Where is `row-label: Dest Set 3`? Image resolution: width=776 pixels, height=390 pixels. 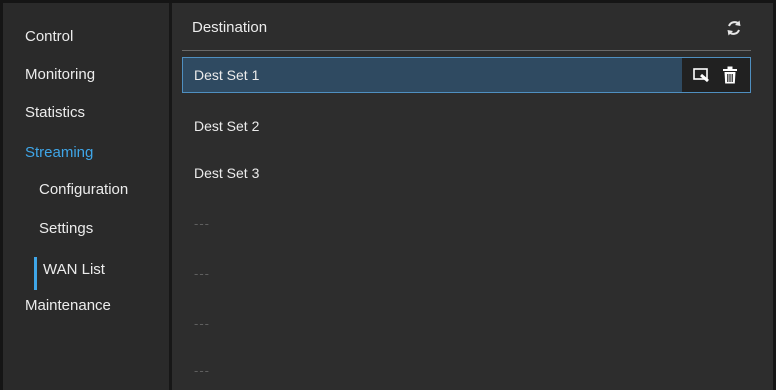 row-label: Dest Set 3 is located at coordinates (227, 173).